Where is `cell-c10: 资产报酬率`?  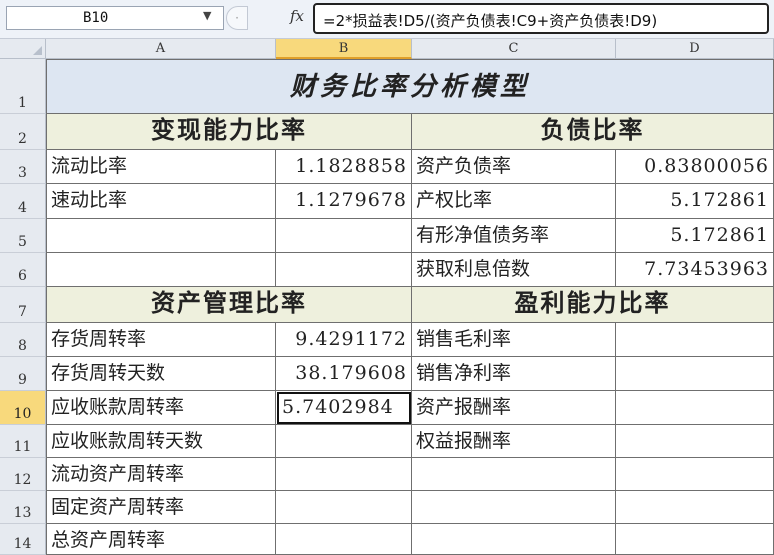 cell-c10: 资产报酬率 is located at coordinates (514, 408).